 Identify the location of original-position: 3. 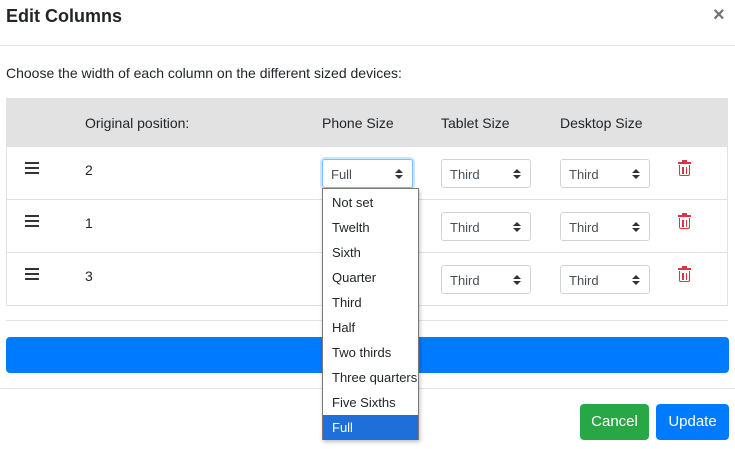
(89, 276).